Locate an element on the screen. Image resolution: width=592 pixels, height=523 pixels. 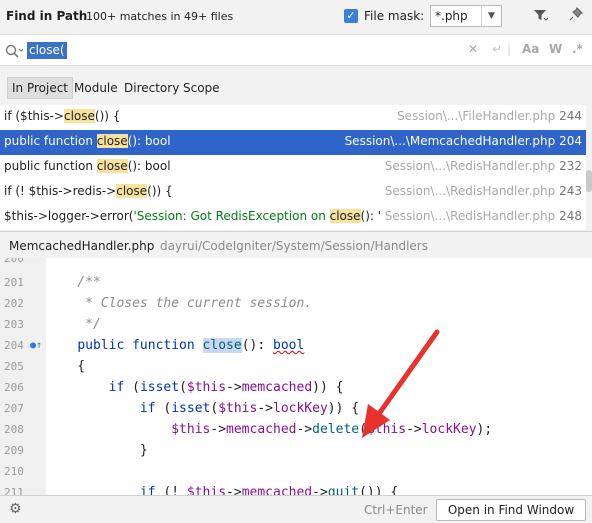
tab-module: Module is located at coordinates (96, 88).